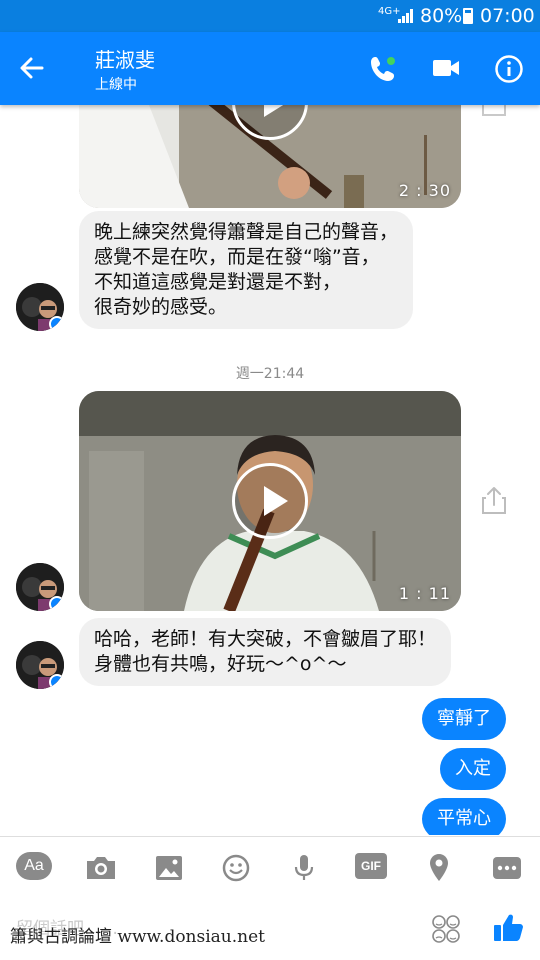 This screenshot has width=540, height=960. I want to click on video-call-icon, so click(446, 68).